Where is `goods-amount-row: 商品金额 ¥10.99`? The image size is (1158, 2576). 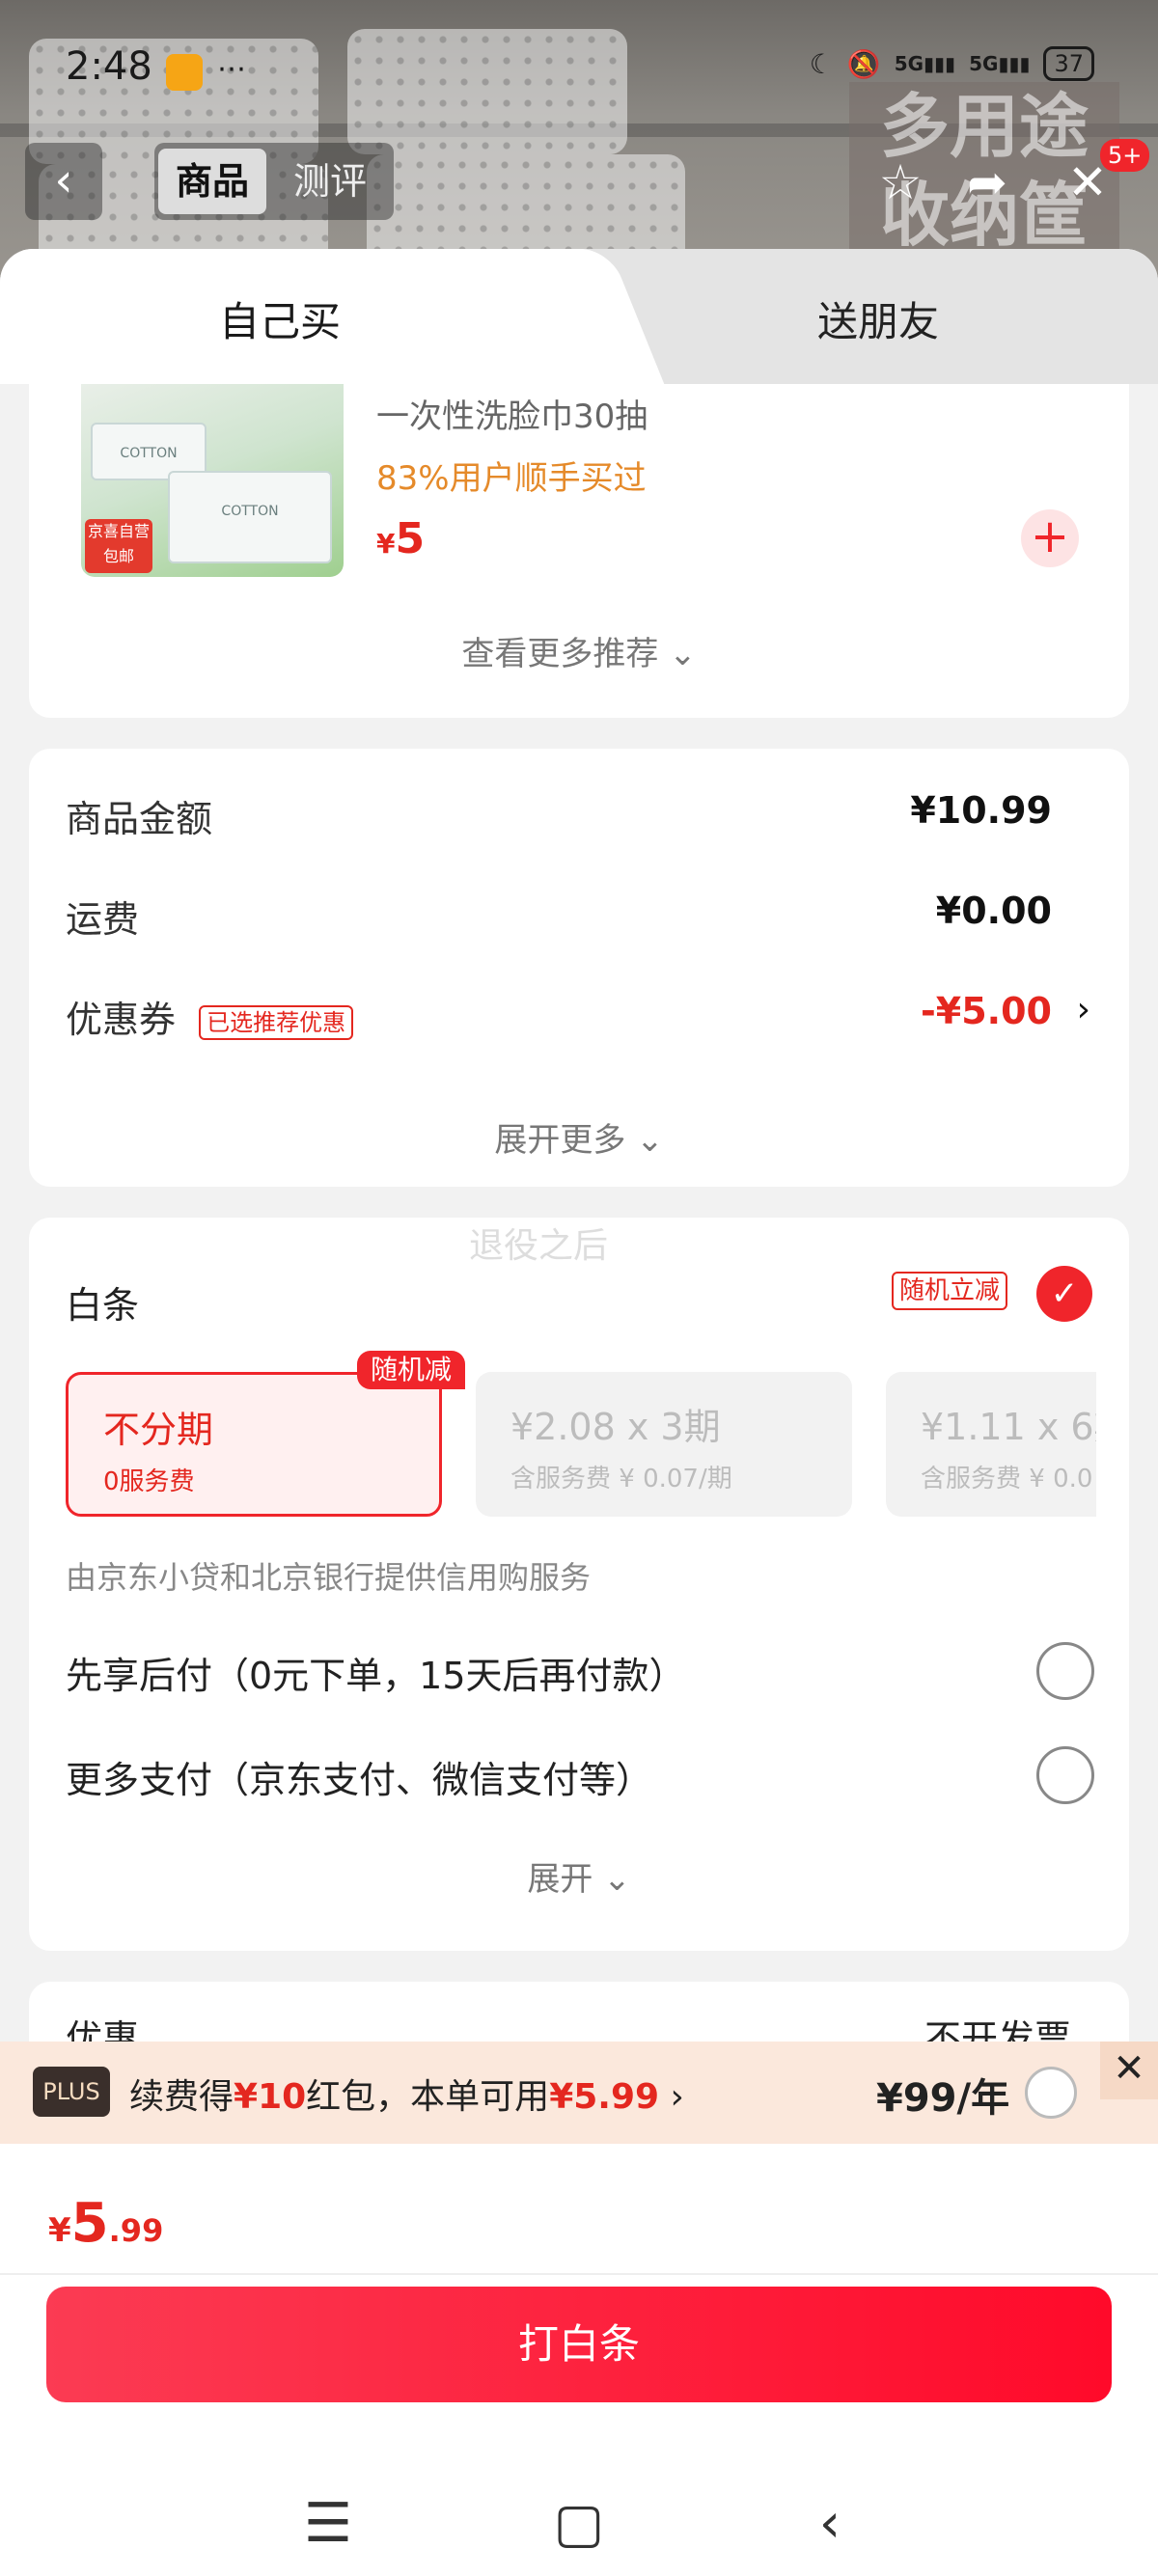
goods-amount-row: 商品金额 ¥10.99 is located at coordinates (559, 816).